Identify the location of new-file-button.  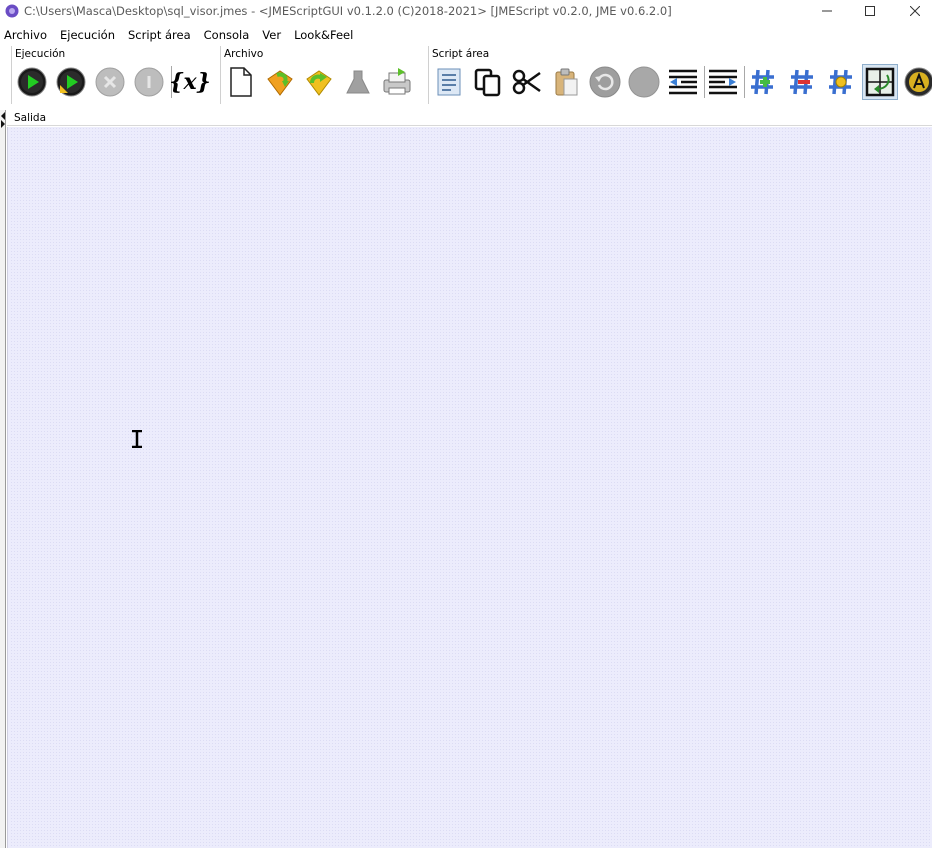
(241, 82).